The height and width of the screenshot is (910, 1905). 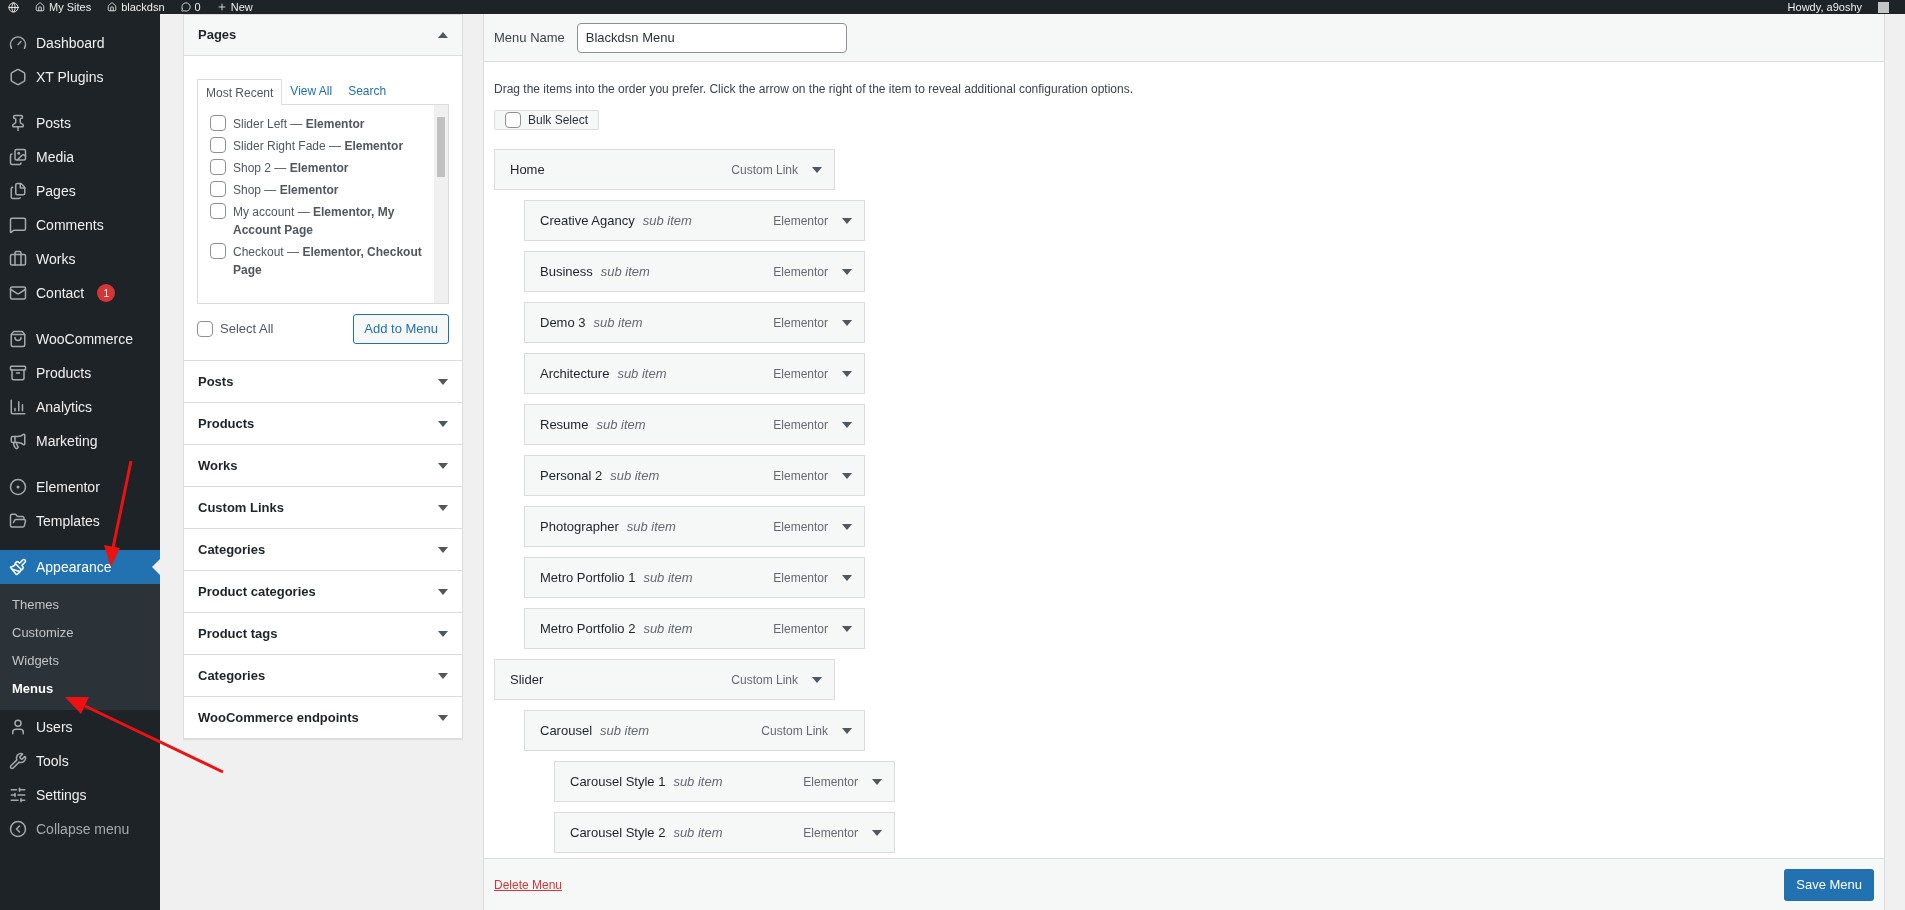 I want to click on menu-item-bar: Business sub item Elementor, so click(x=694, y=271).